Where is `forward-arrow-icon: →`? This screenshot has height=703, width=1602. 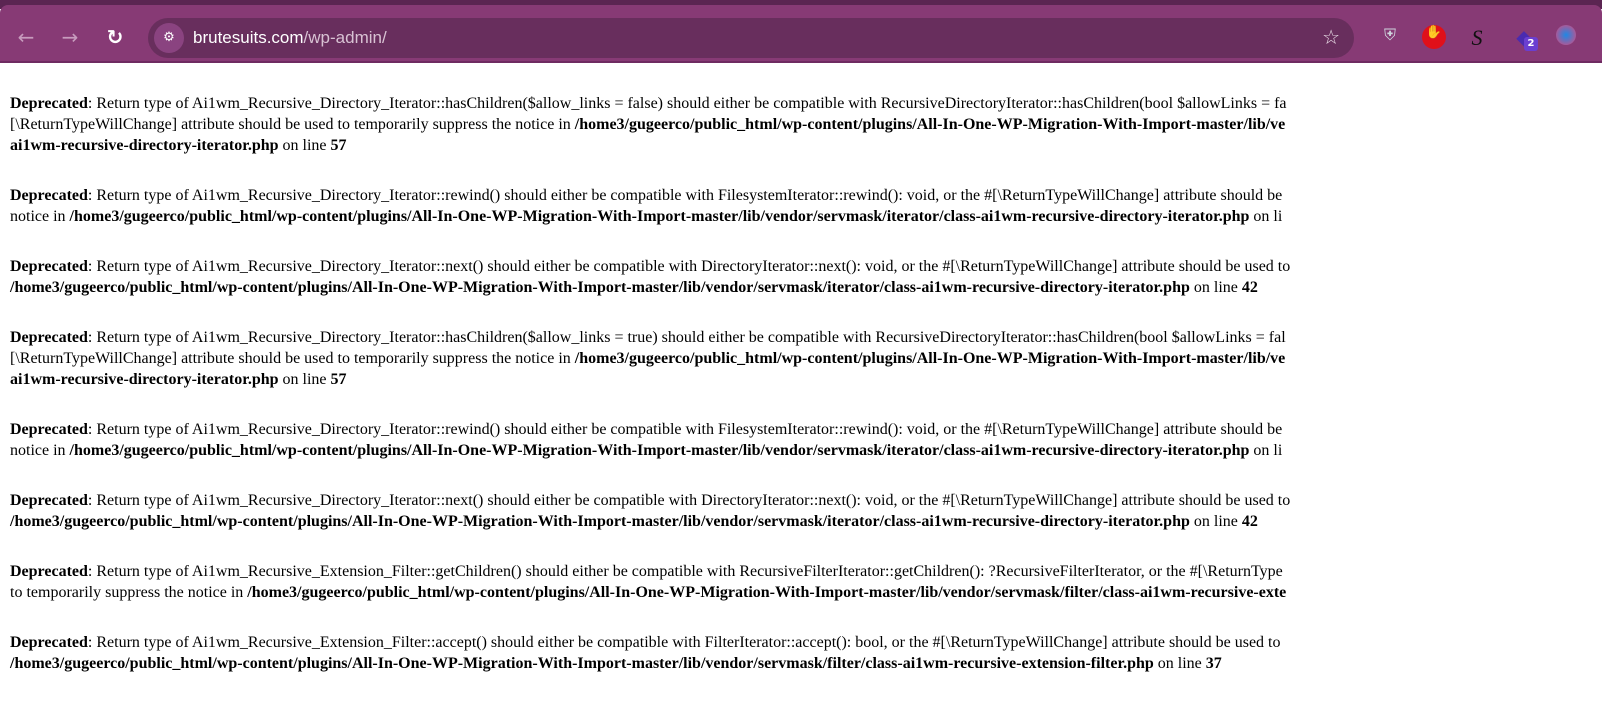 forward-arrow-icon: → is located at coordinates (70, 37).